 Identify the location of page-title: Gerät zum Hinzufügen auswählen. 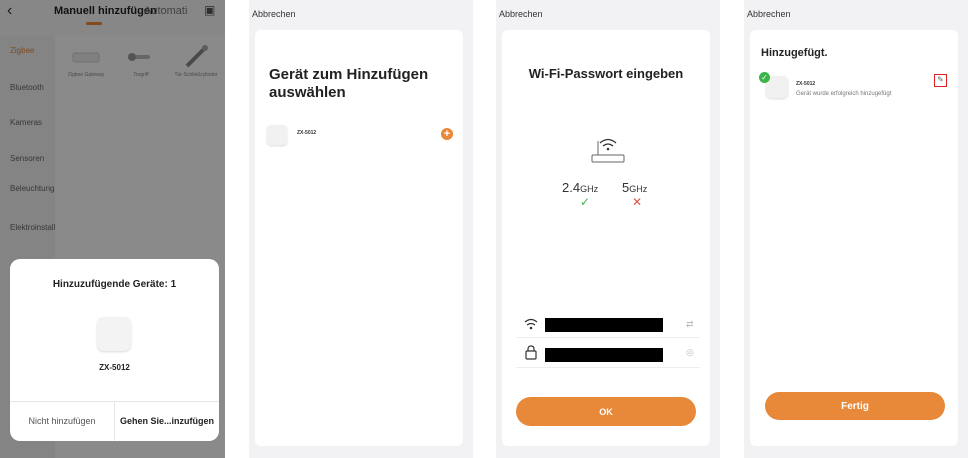
(349, 83).